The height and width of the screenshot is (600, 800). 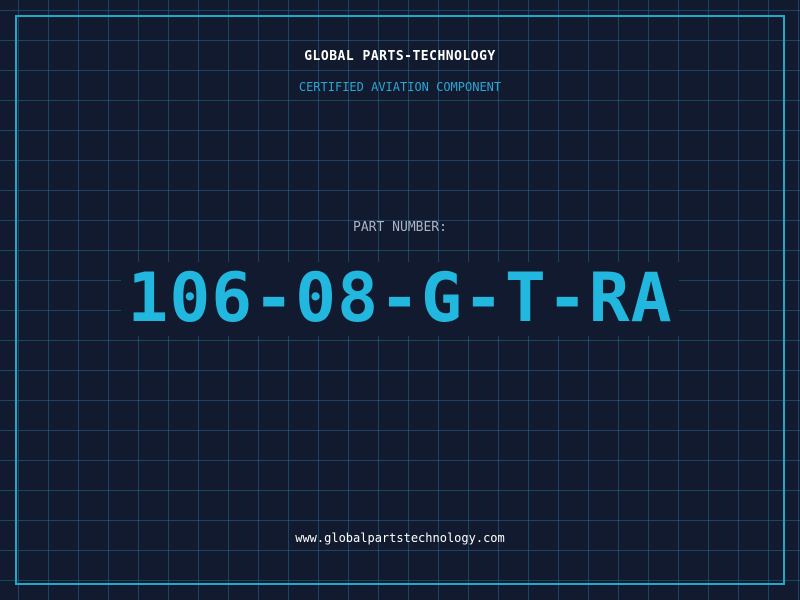 What do you see at coordinates (400, 87) in the screenshot?
I see `certification-tagline: CERTIFIED AVIATION COMPONENT` at bounding box center [400, 87].